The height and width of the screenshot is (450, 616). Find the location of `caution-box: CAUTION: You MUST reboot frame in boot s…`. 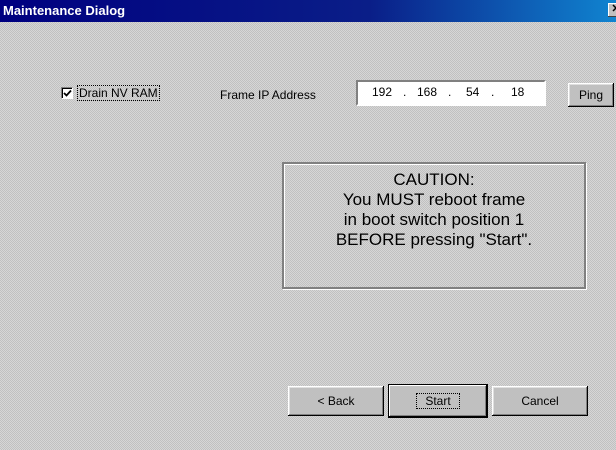

caution-box: CAUTION: You MUST reboot frame in boot s… is located at coordinates (434, 225).